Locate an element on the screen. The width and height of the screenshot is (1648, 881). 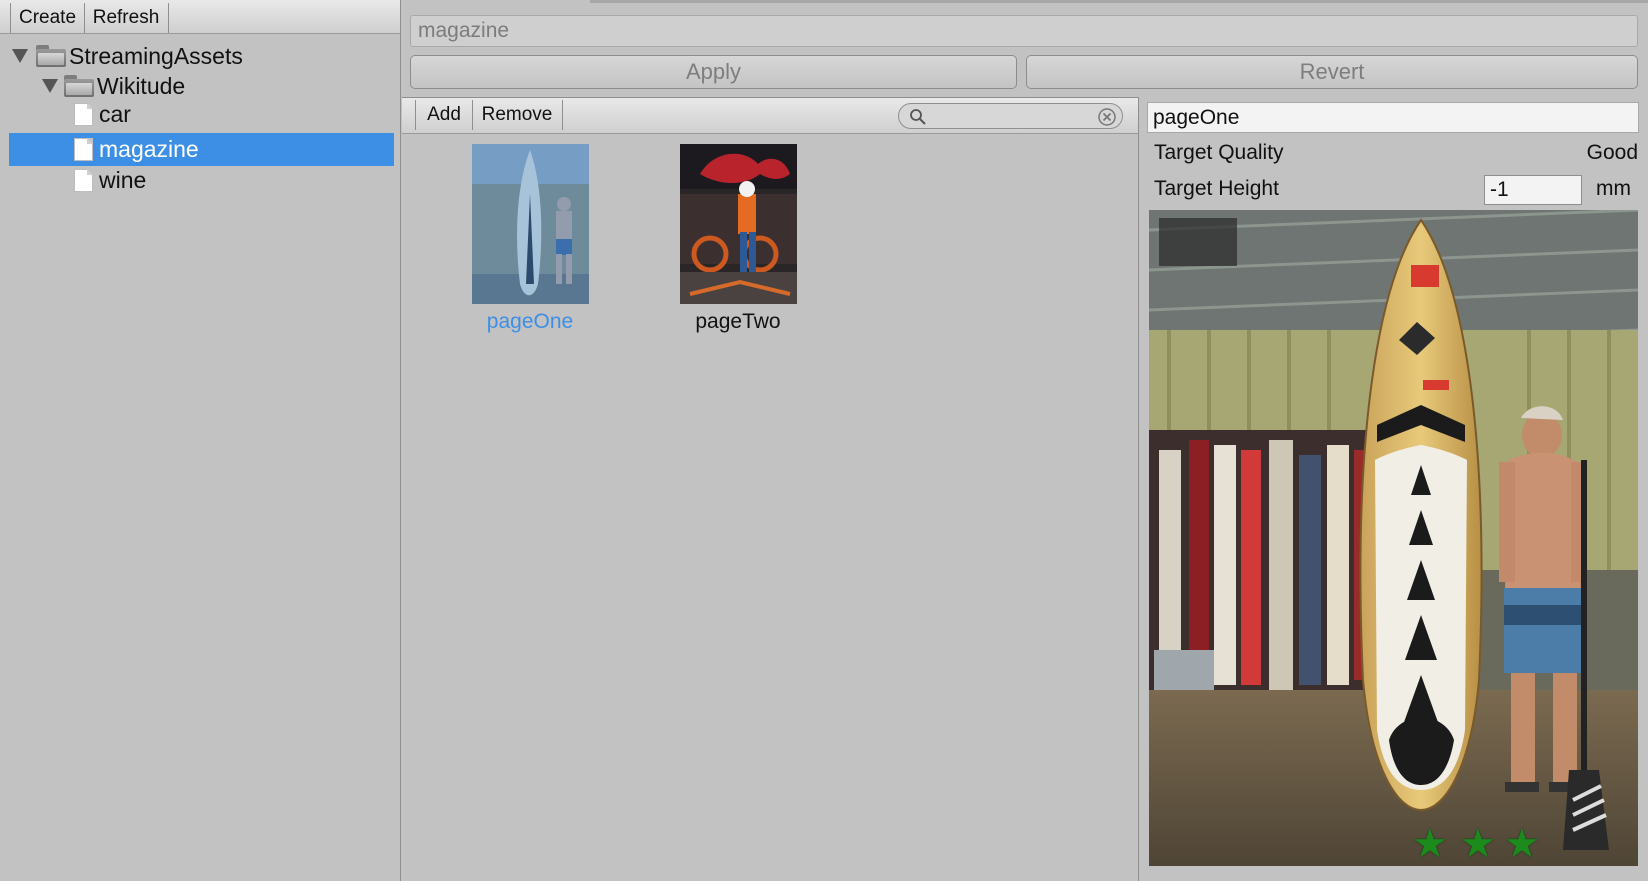
search-icon is located at coordinates (918, 117).